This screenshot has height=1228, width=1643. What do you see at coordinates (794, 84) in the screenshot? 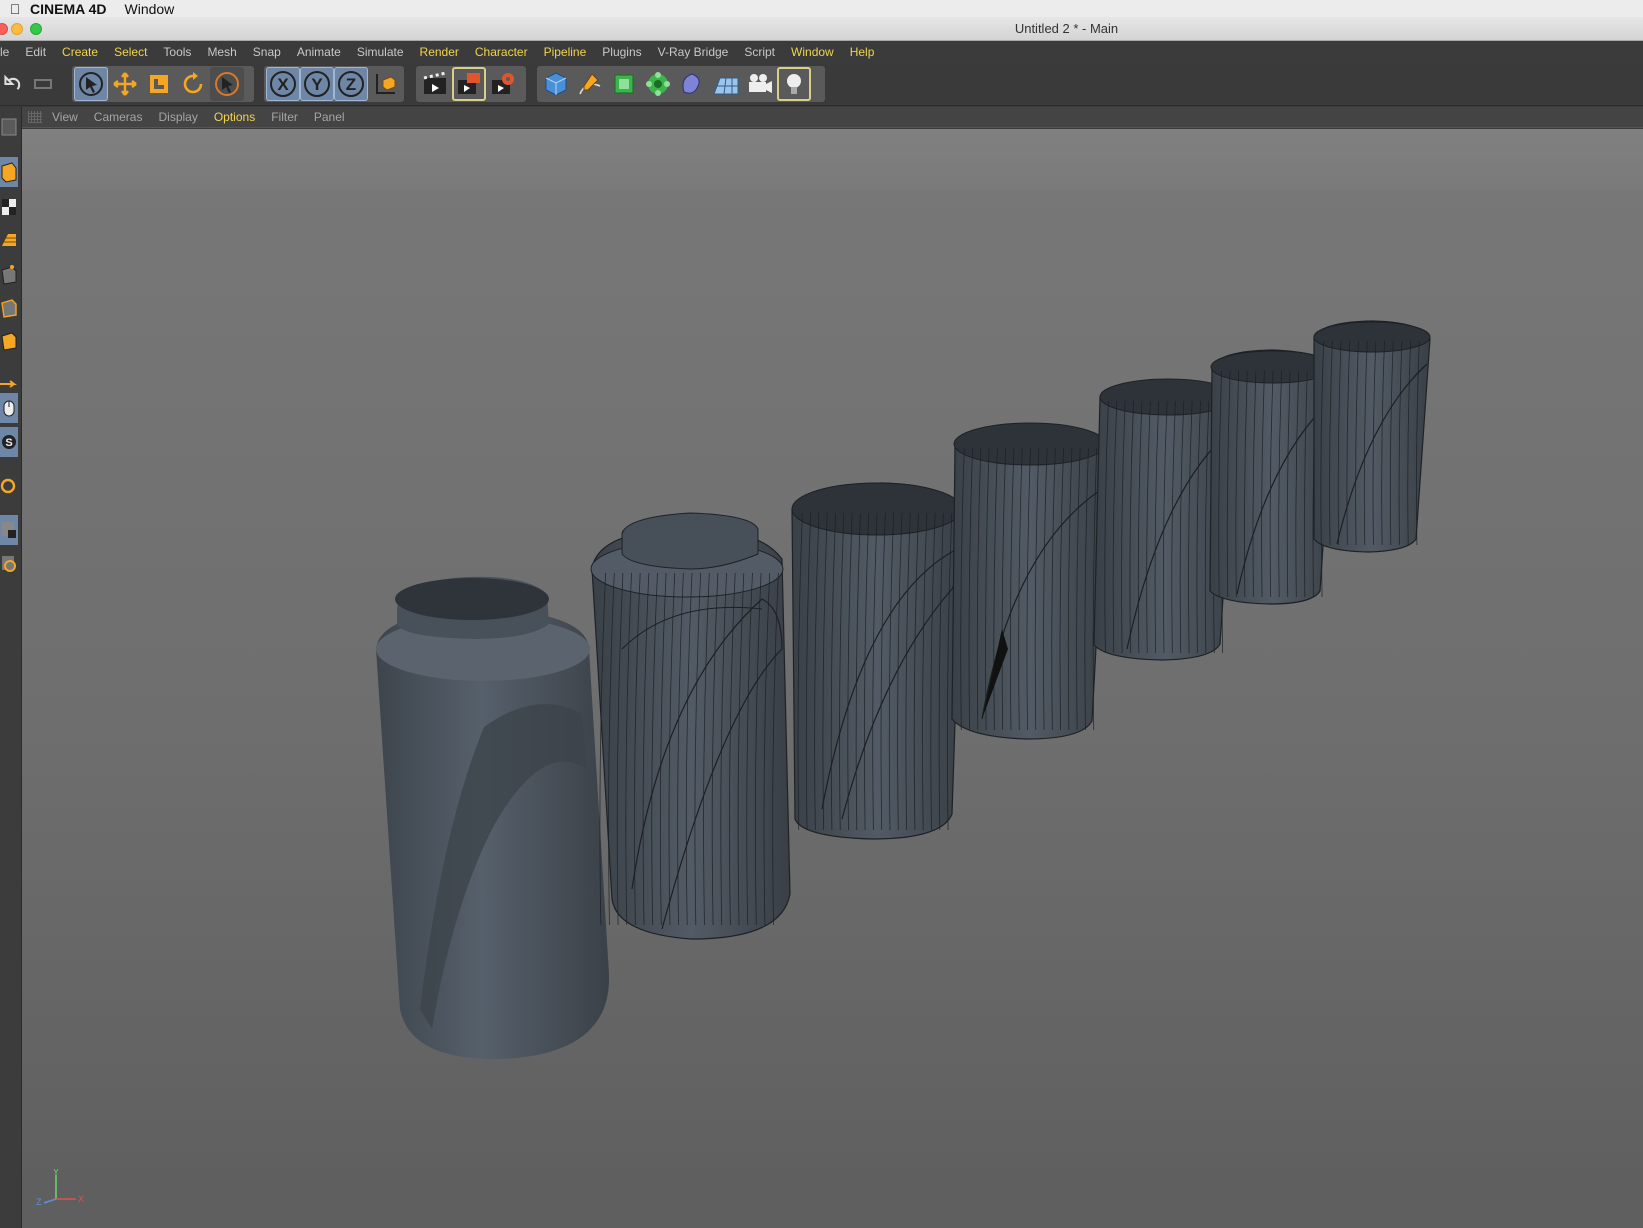
I see `light-icon` at bounding box center [794, 84].